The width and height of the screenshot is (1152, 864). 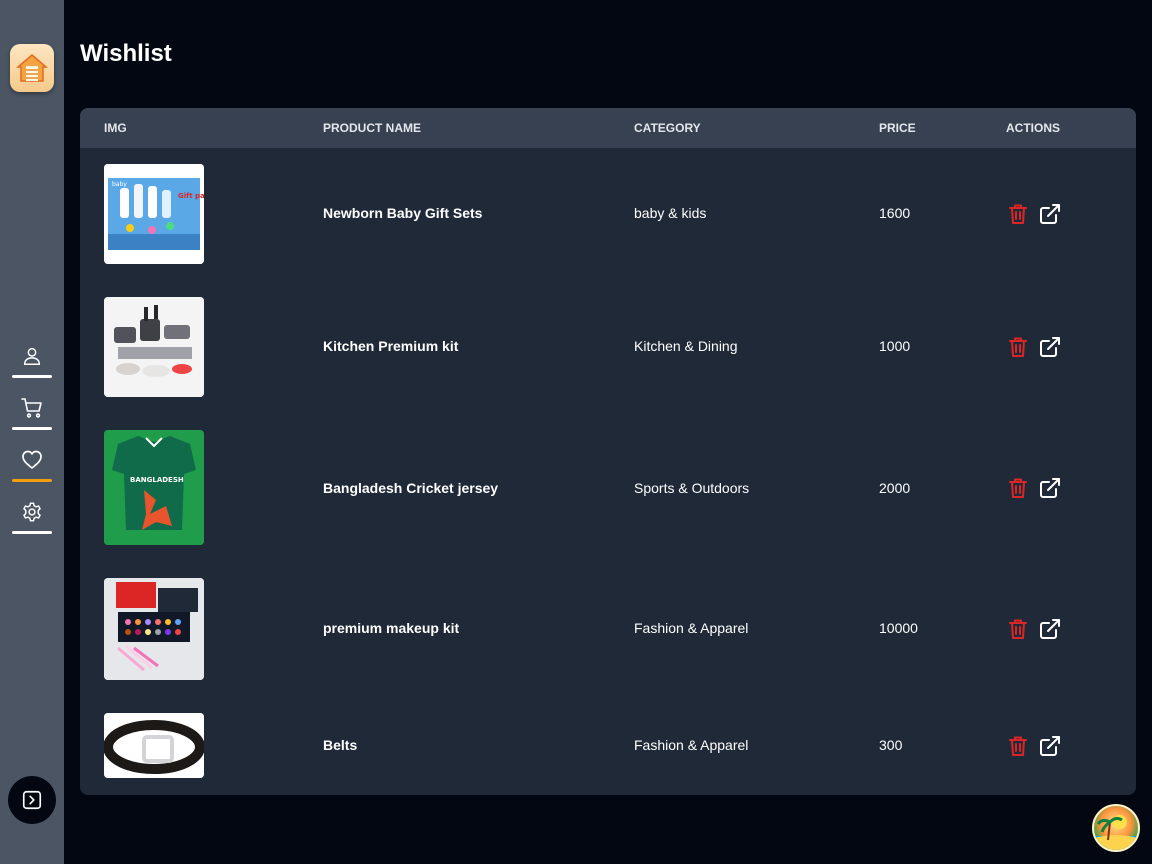 What do you see at coordinates (898, 628) in the screenshot?
I see `product-price: 10000` at bounding box center [898, 628].